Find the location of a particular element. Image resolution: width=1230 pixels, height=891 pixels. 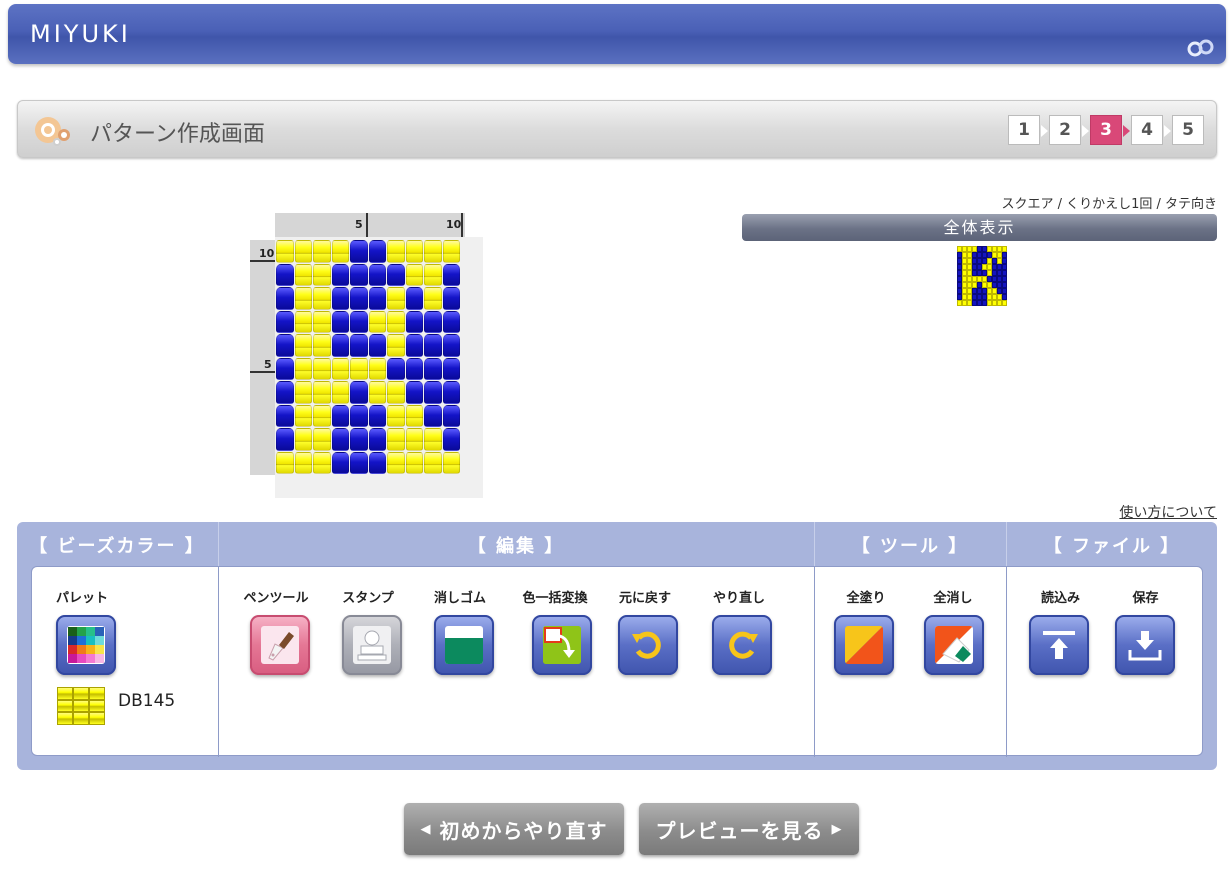

bead-canvas is located at coordinates (368, 357).